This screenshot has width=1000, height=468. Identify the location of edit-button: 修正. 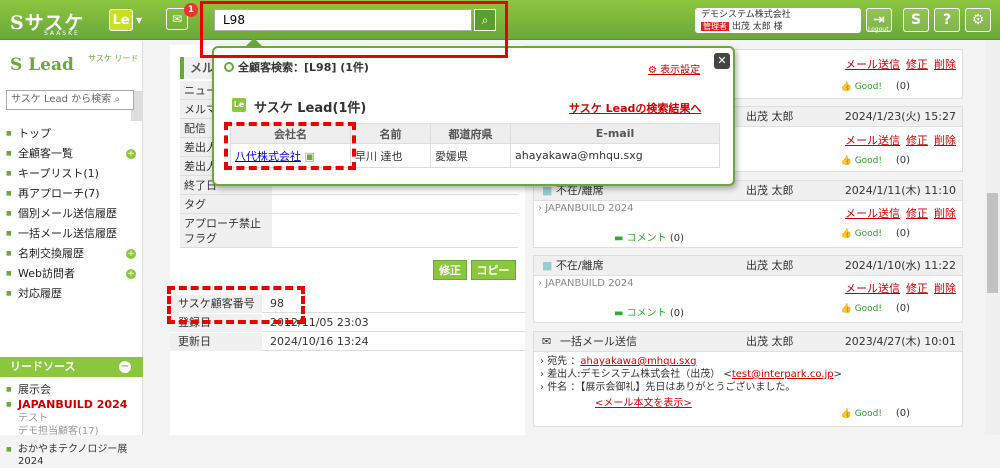
(450, 270).